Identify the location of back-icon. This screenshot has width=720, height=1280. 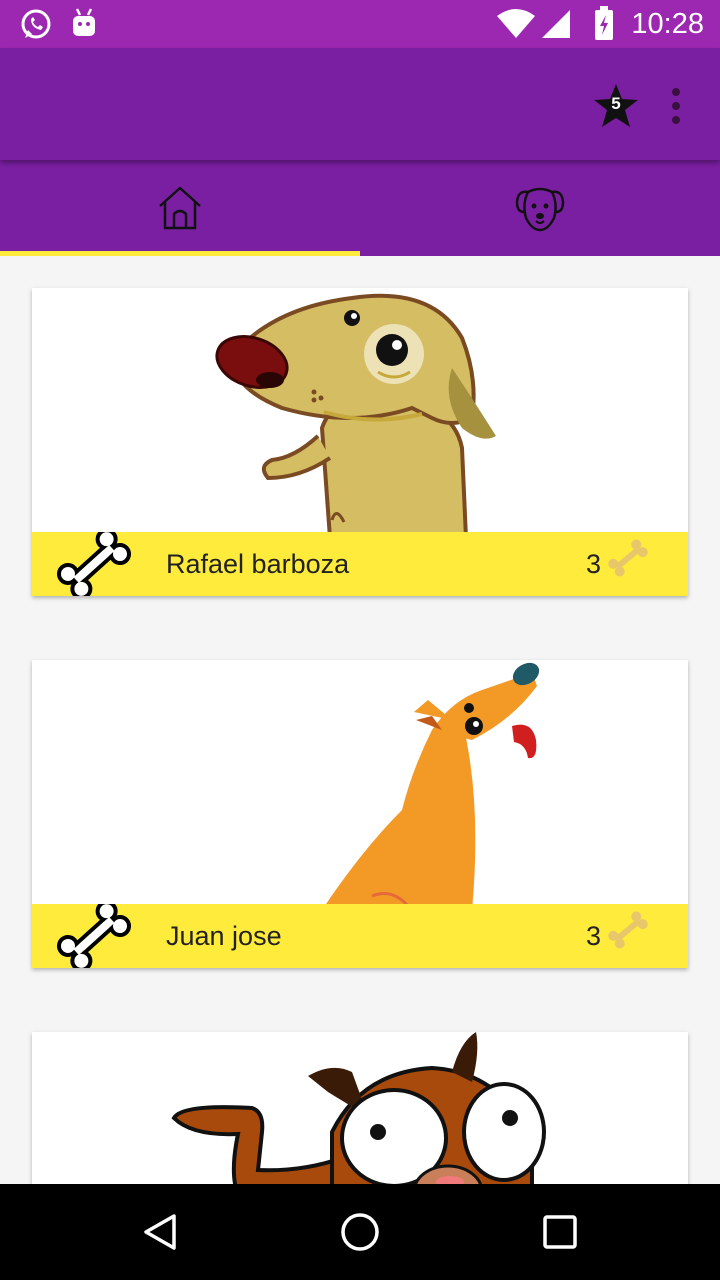
(160, 1232).